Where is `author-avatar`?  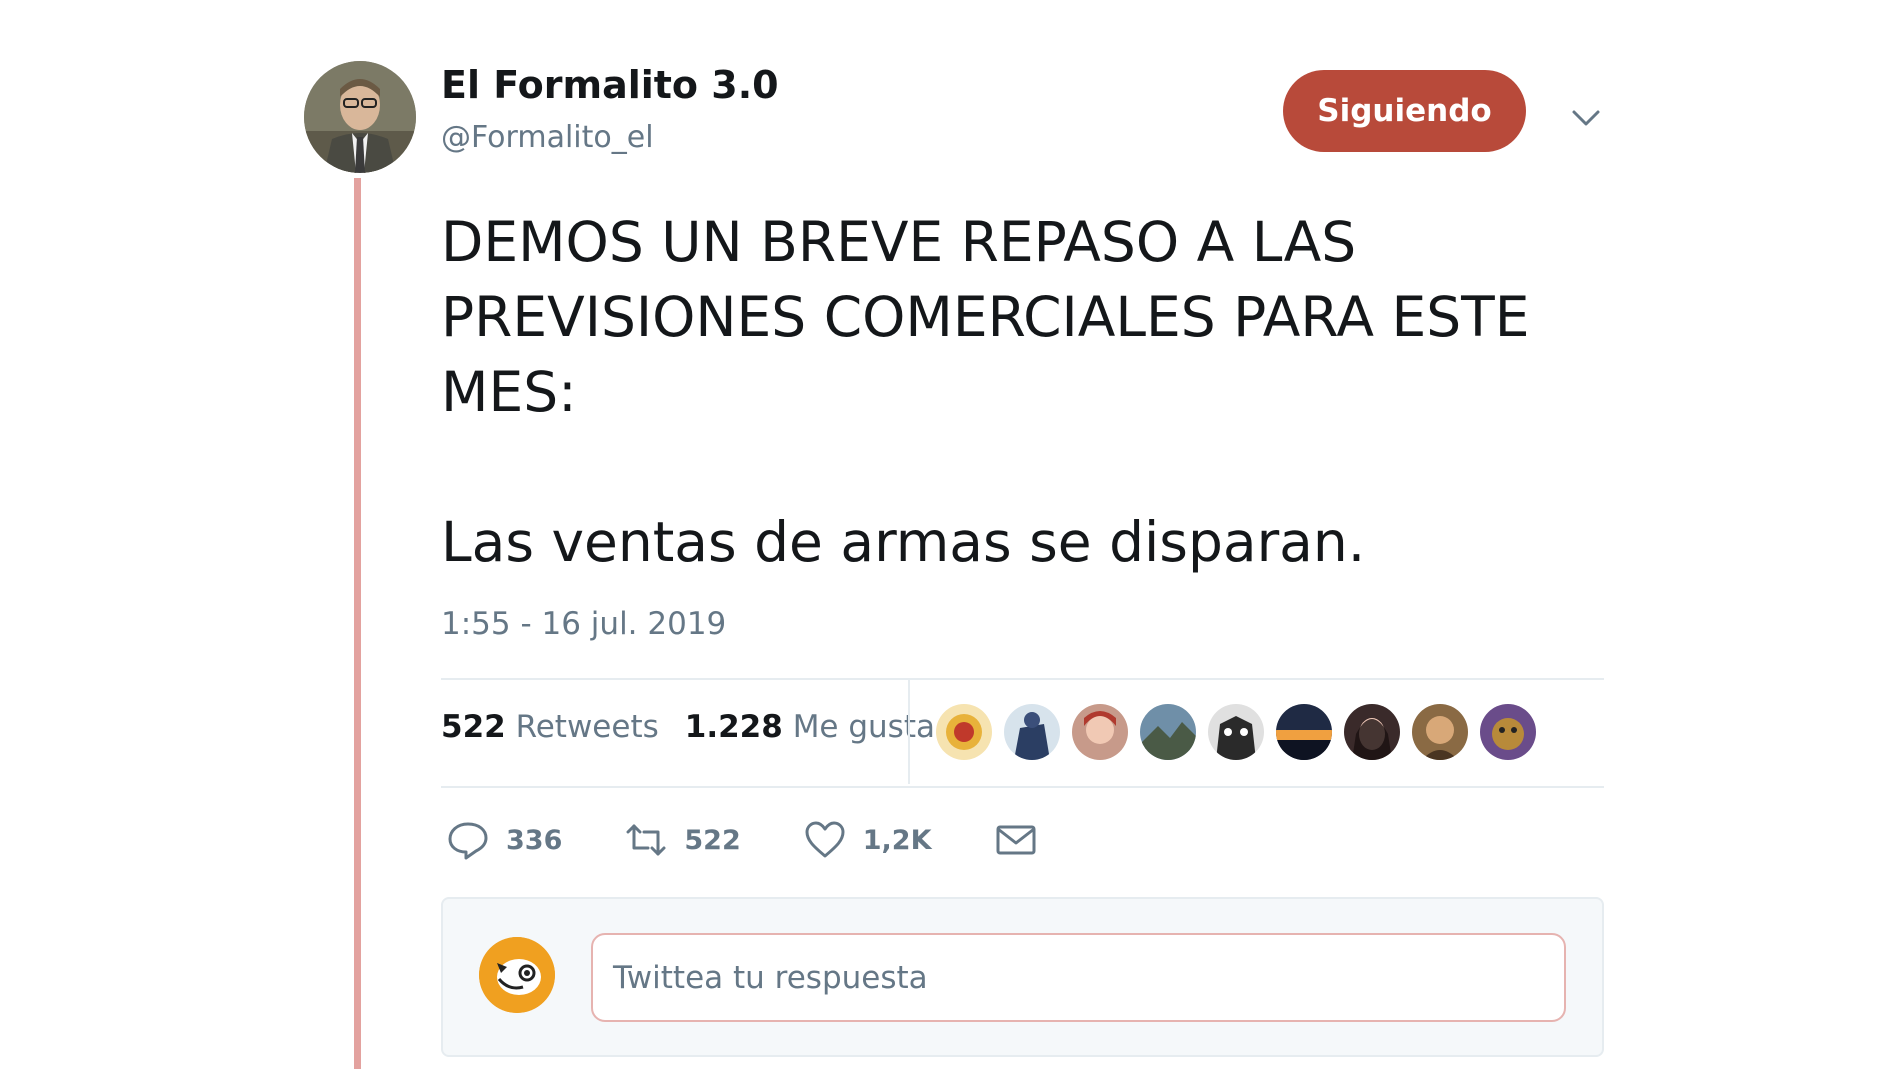 author-avatar is located at coordinates (360, 117).